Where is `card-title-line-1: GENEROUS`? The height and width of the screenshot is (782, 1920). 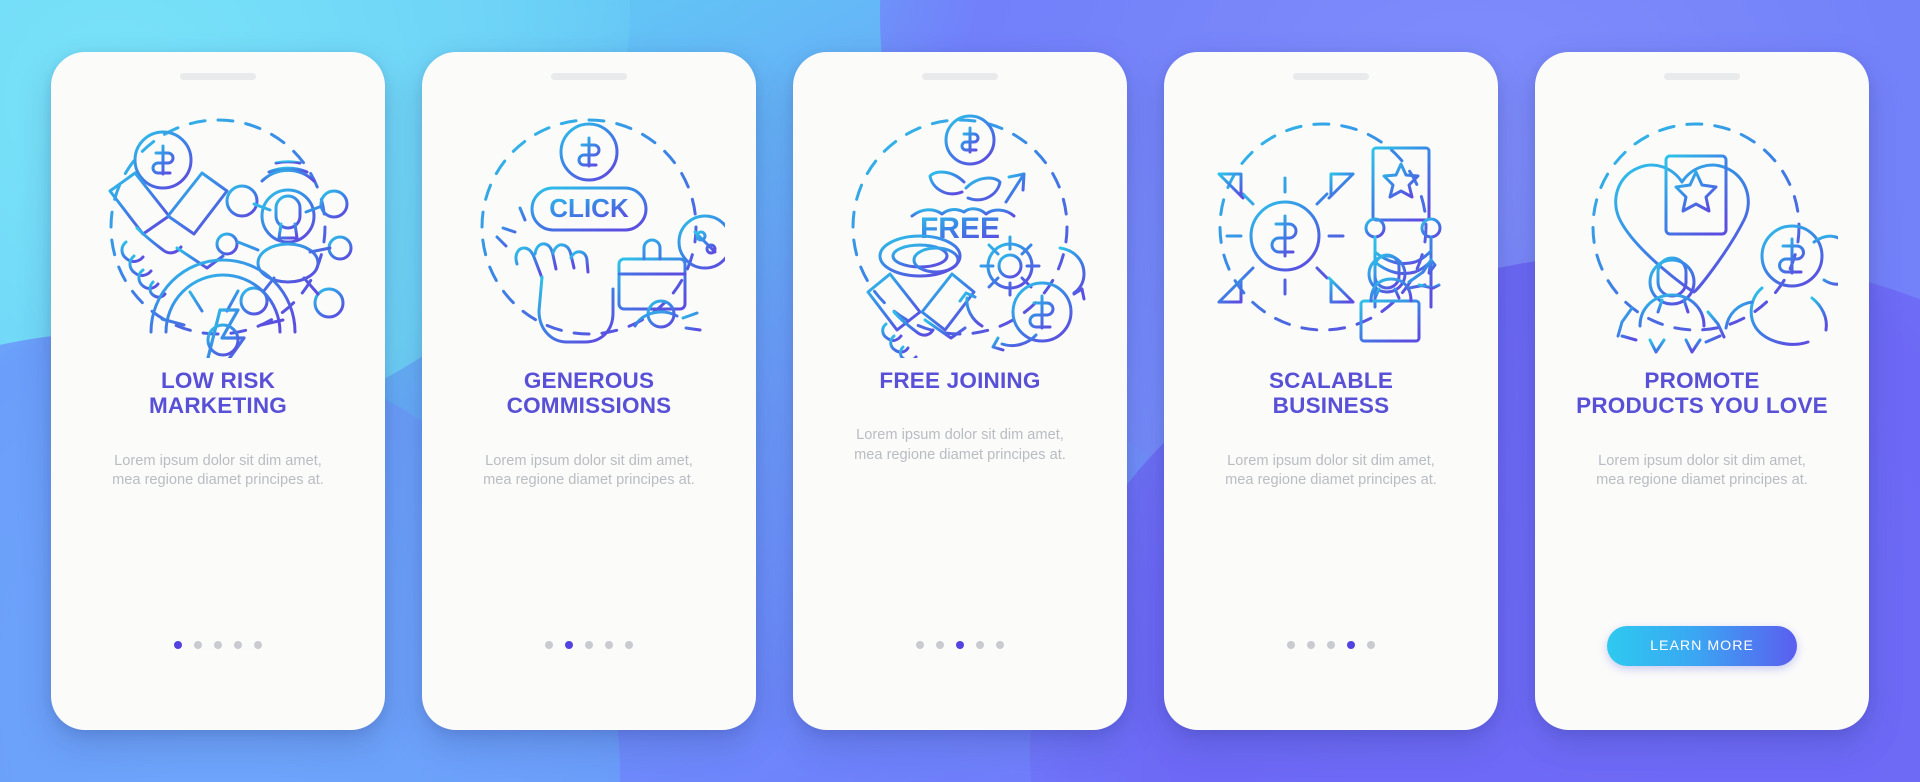 card-title-line-1: GENEROUS is located at coordinates (589, 380).